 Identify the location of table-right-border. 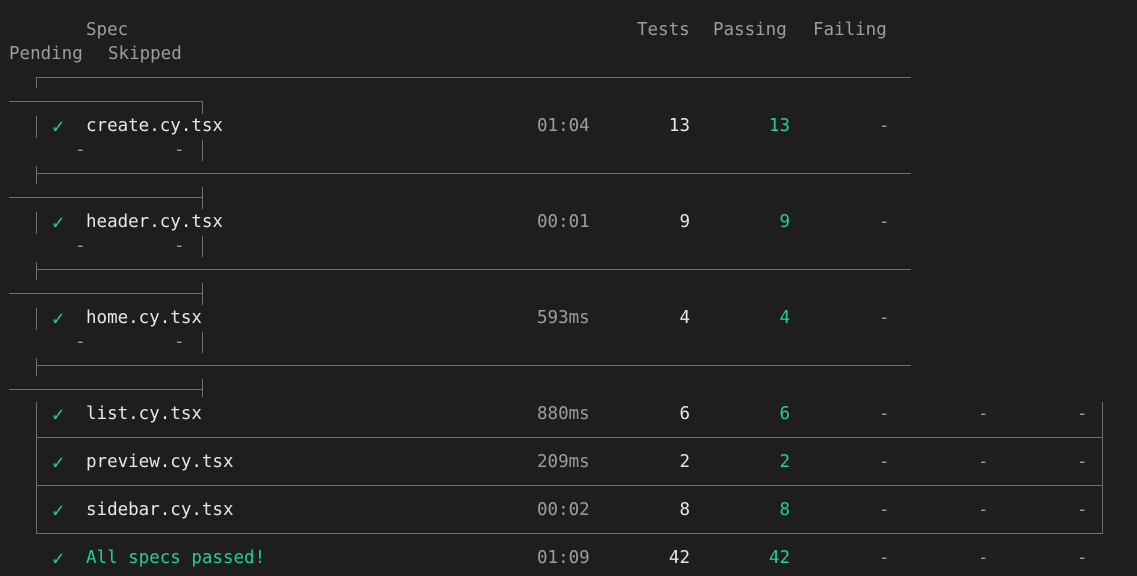
(1102, 468).